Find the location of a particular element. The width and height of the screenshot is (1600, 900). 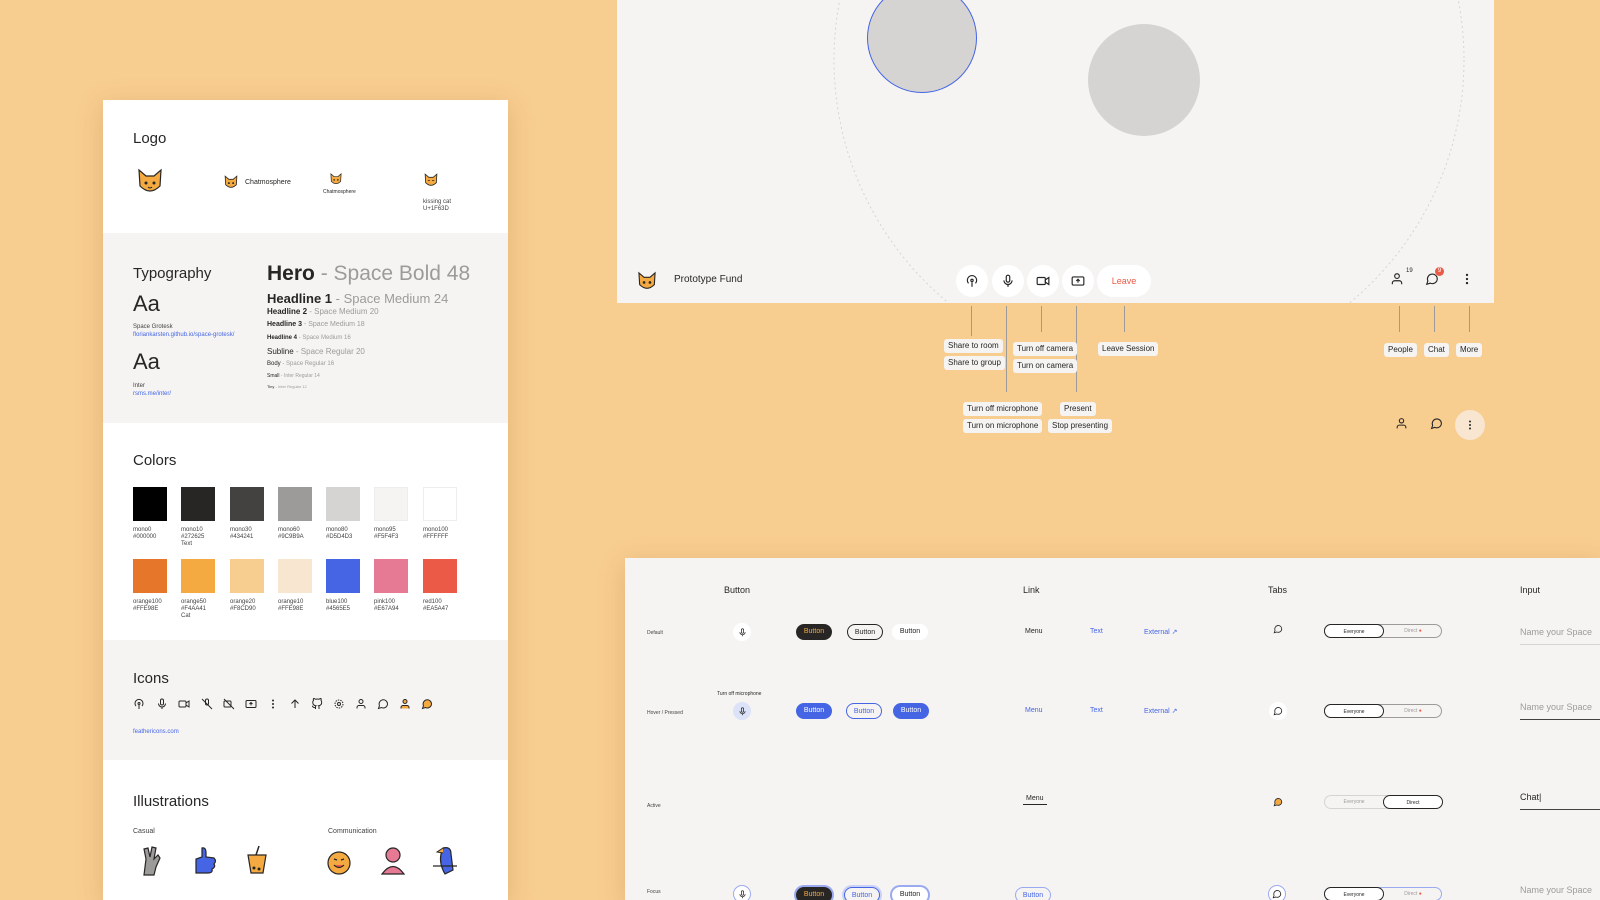

primary-button-default: Button is located at coordinates (814, 632).